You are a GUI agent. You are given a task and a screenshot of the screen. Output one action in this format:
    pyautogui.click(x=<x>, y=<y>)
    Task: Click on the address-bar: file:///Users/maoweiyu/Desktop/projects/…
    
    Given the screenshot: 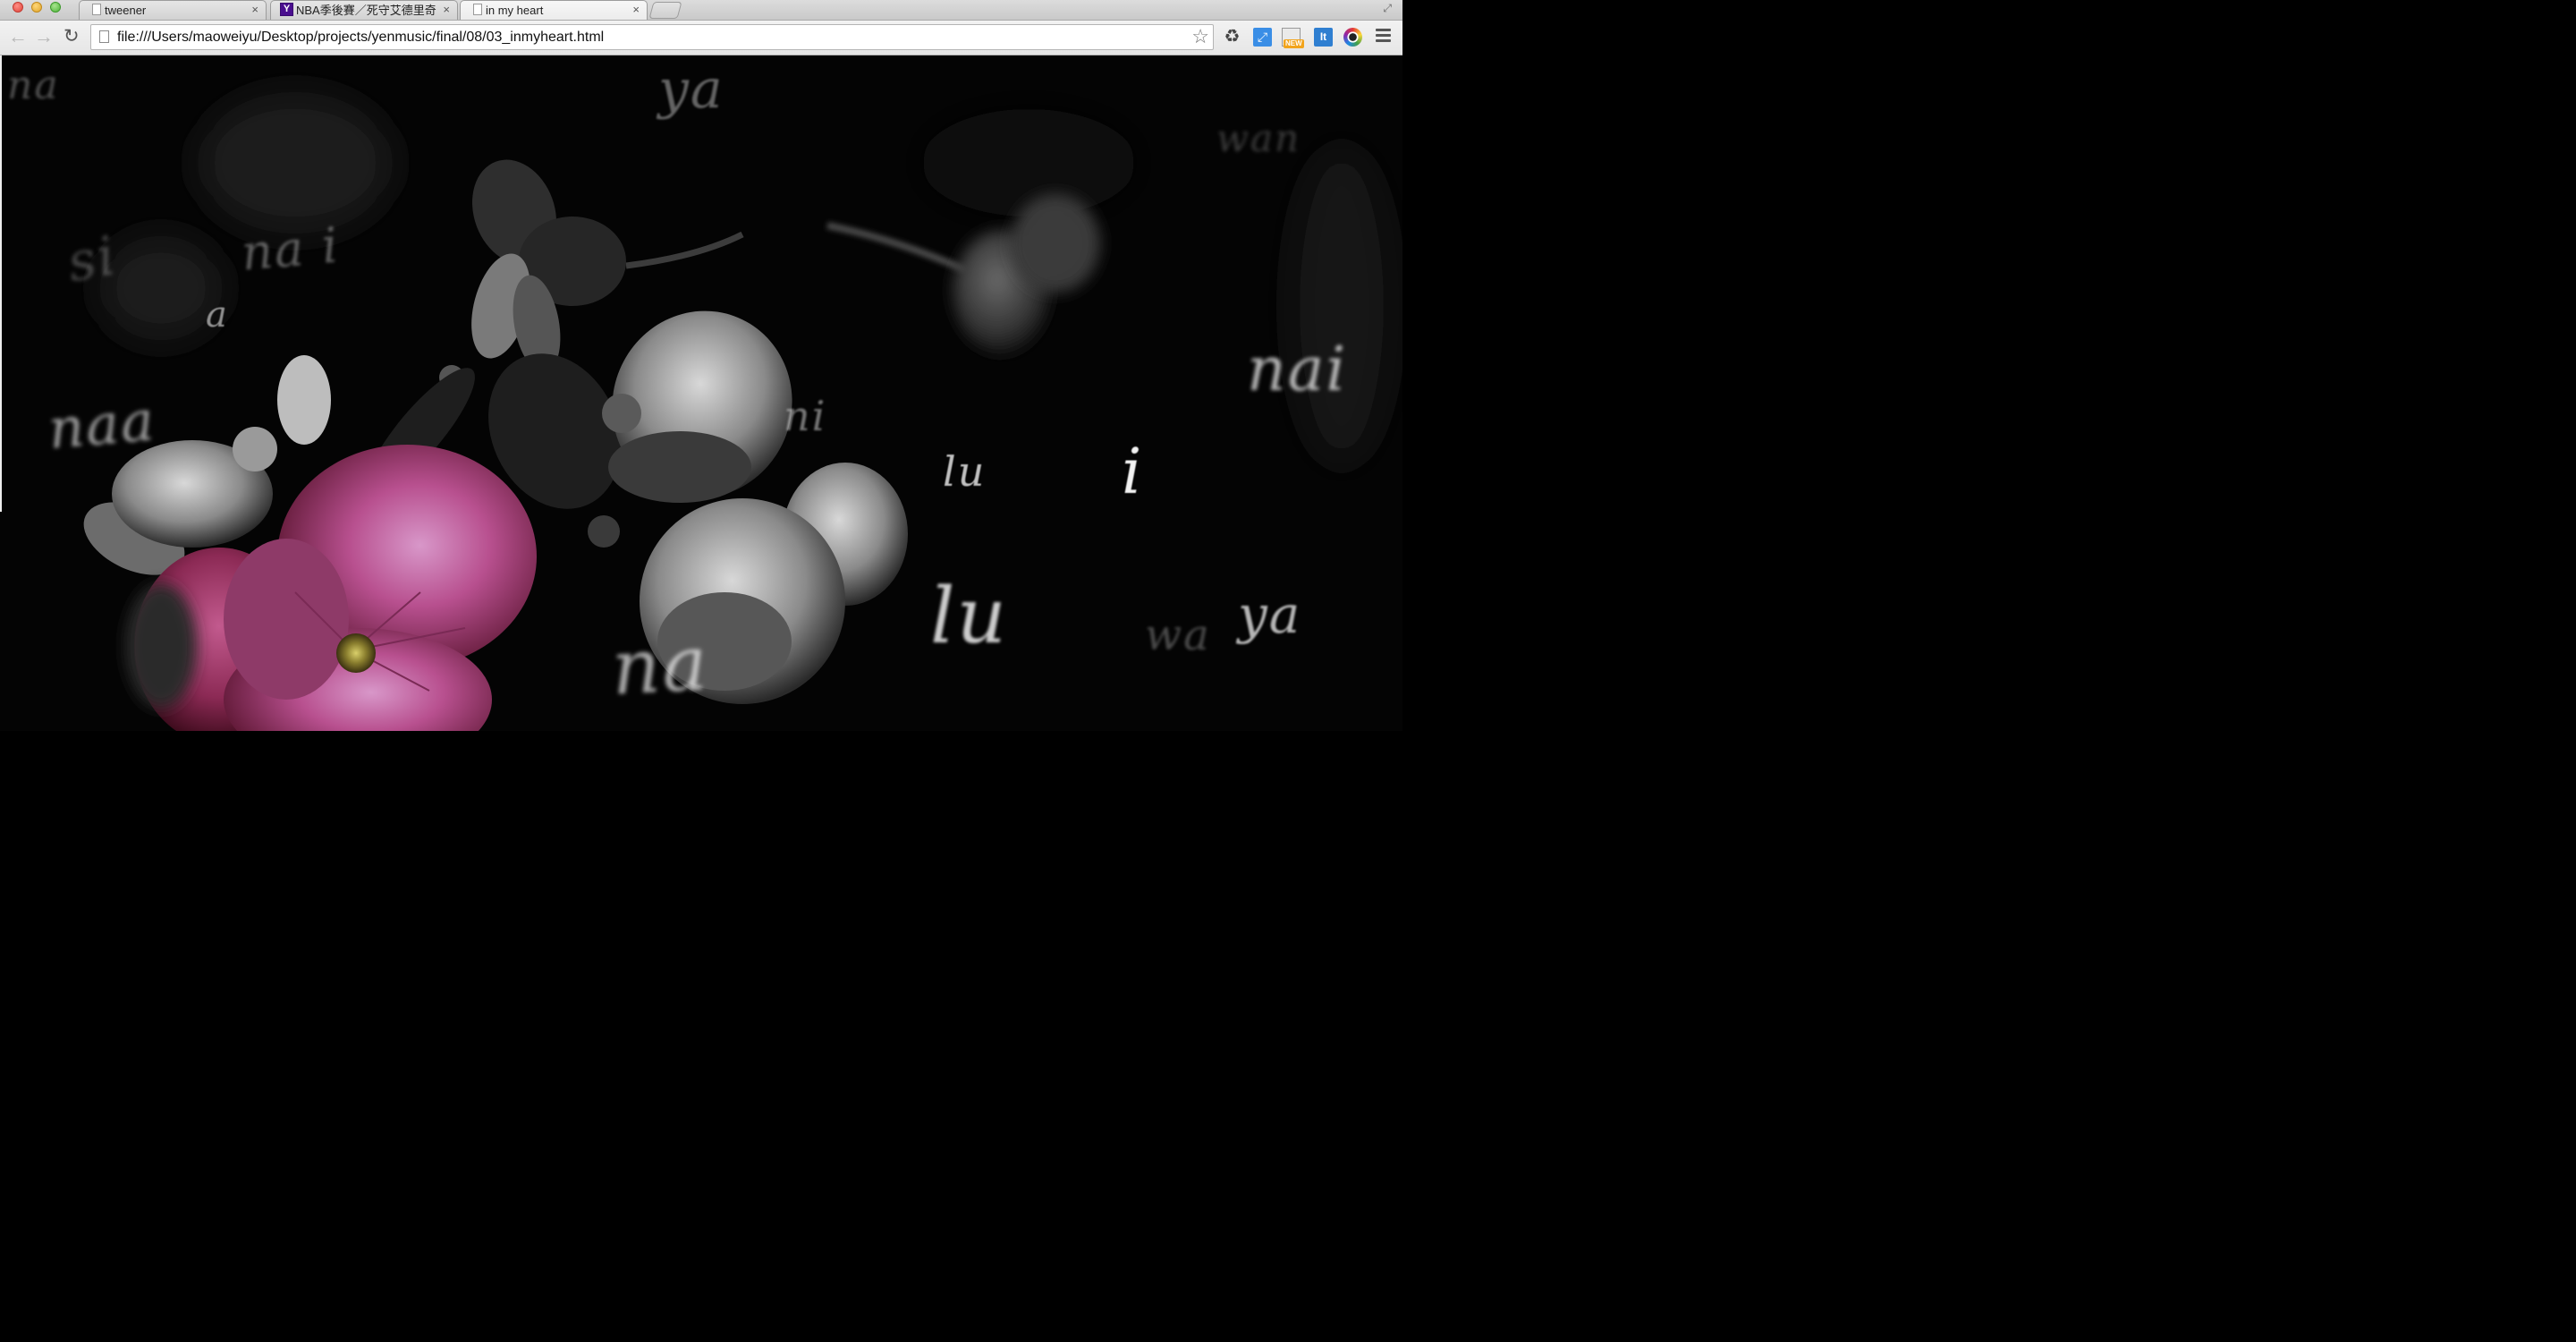 What is the action you would take?
    pyautogui.click(x=652, y=37)
    